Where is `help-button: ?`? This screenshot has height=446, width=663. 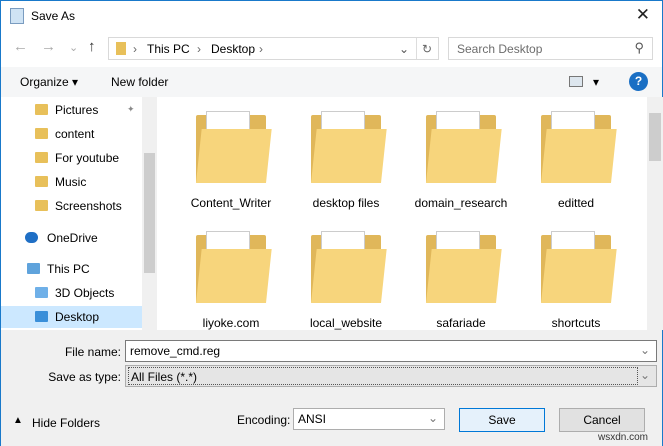 help-button: ? is located at coordinates (638, 81).